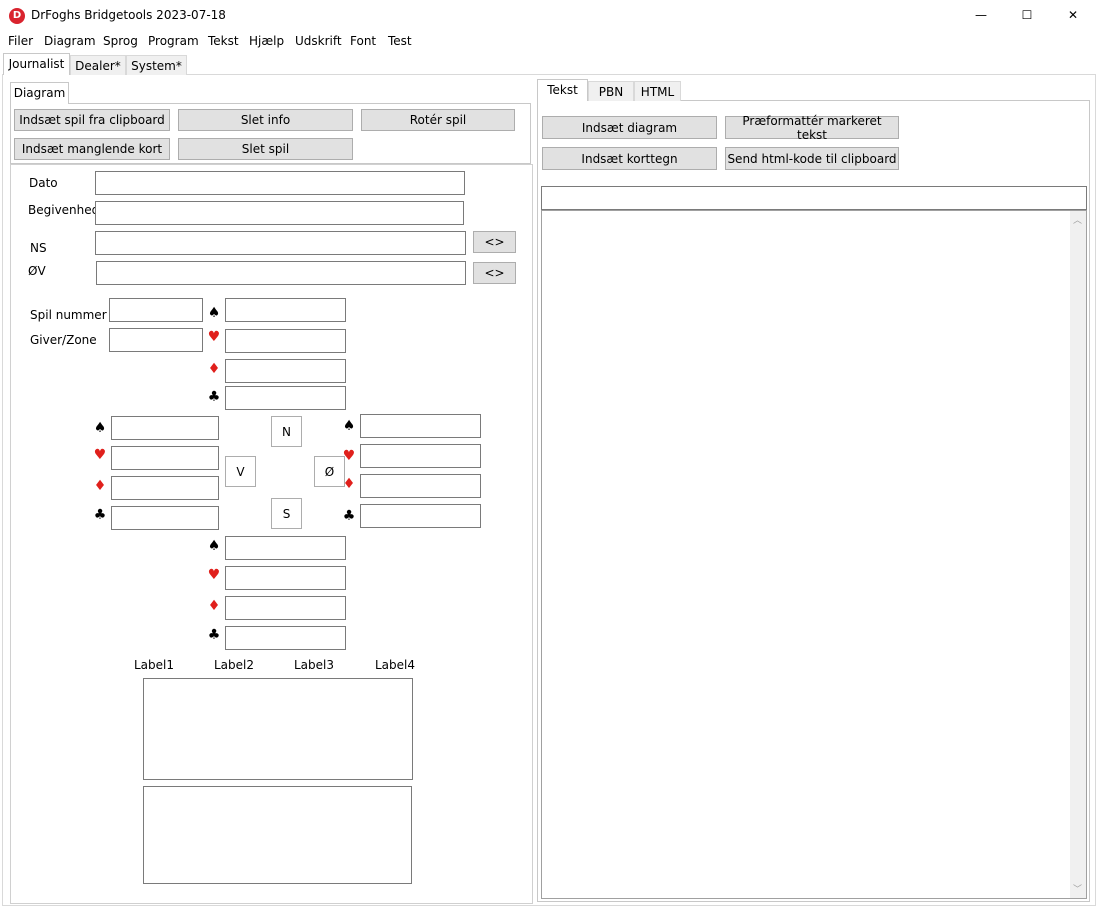 Image resolution: width=1098 pixels, height=909 pixels. I want to click on begivenhed-input, so click(279, 213).